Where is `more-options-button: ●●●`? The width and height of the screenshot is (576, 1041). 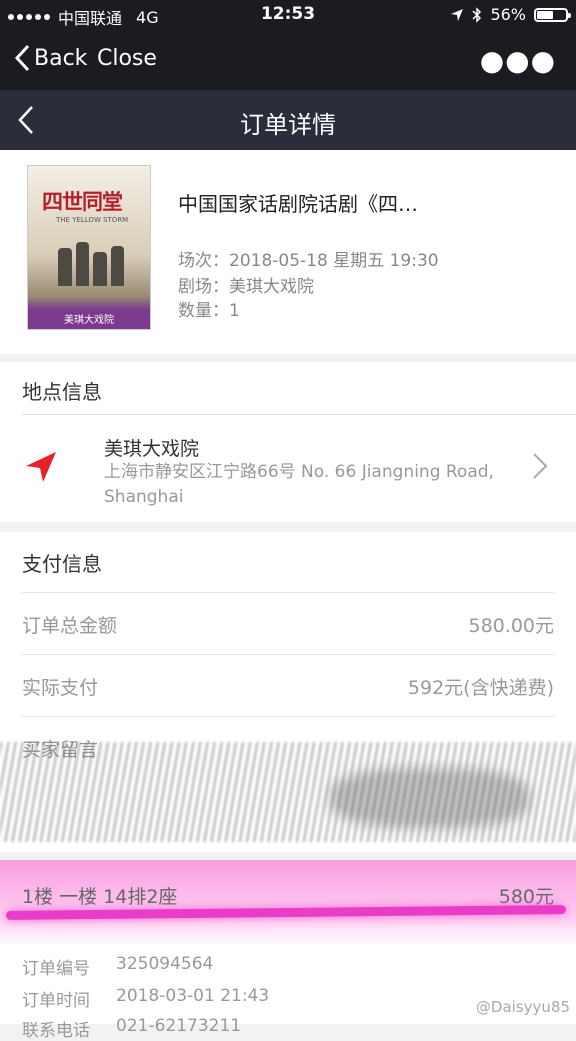 more-options-button: ●●● is located at coordinates (518, 60).